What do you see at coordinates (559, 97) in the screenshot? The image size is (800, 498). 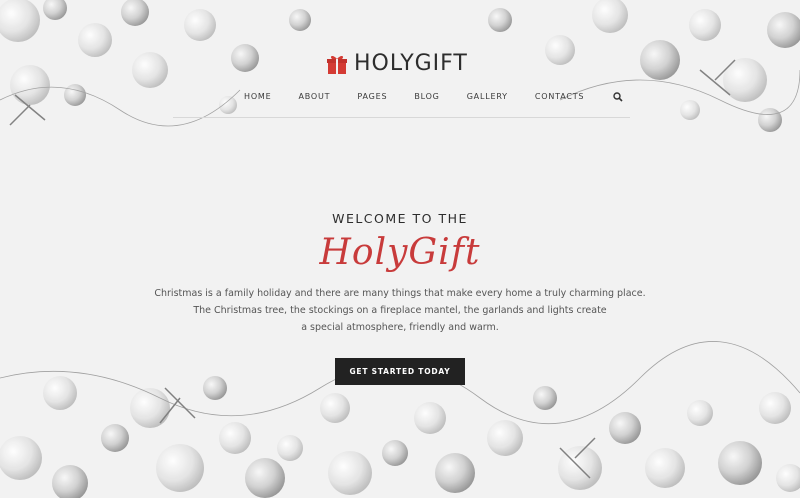 I see `nav-item-contacts: CONTACTS` at bounding box center [559, 97].